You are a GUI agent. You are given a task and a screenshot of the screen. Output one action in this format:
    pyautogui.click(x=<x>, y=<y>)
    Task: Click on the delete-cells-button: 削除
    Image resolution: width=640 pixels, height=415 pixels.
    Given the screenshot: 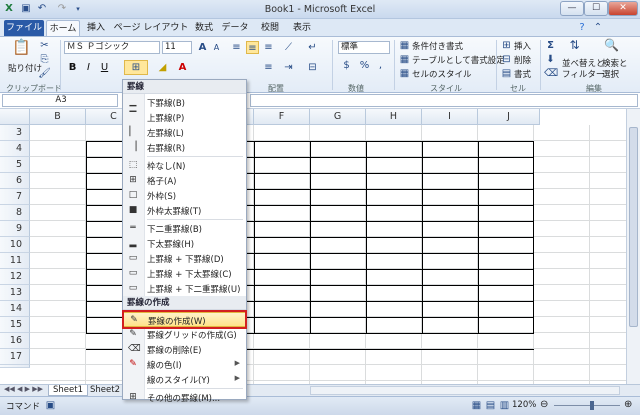 What is the action you would take?
    pyautogui.click(x=522, y=60)
    